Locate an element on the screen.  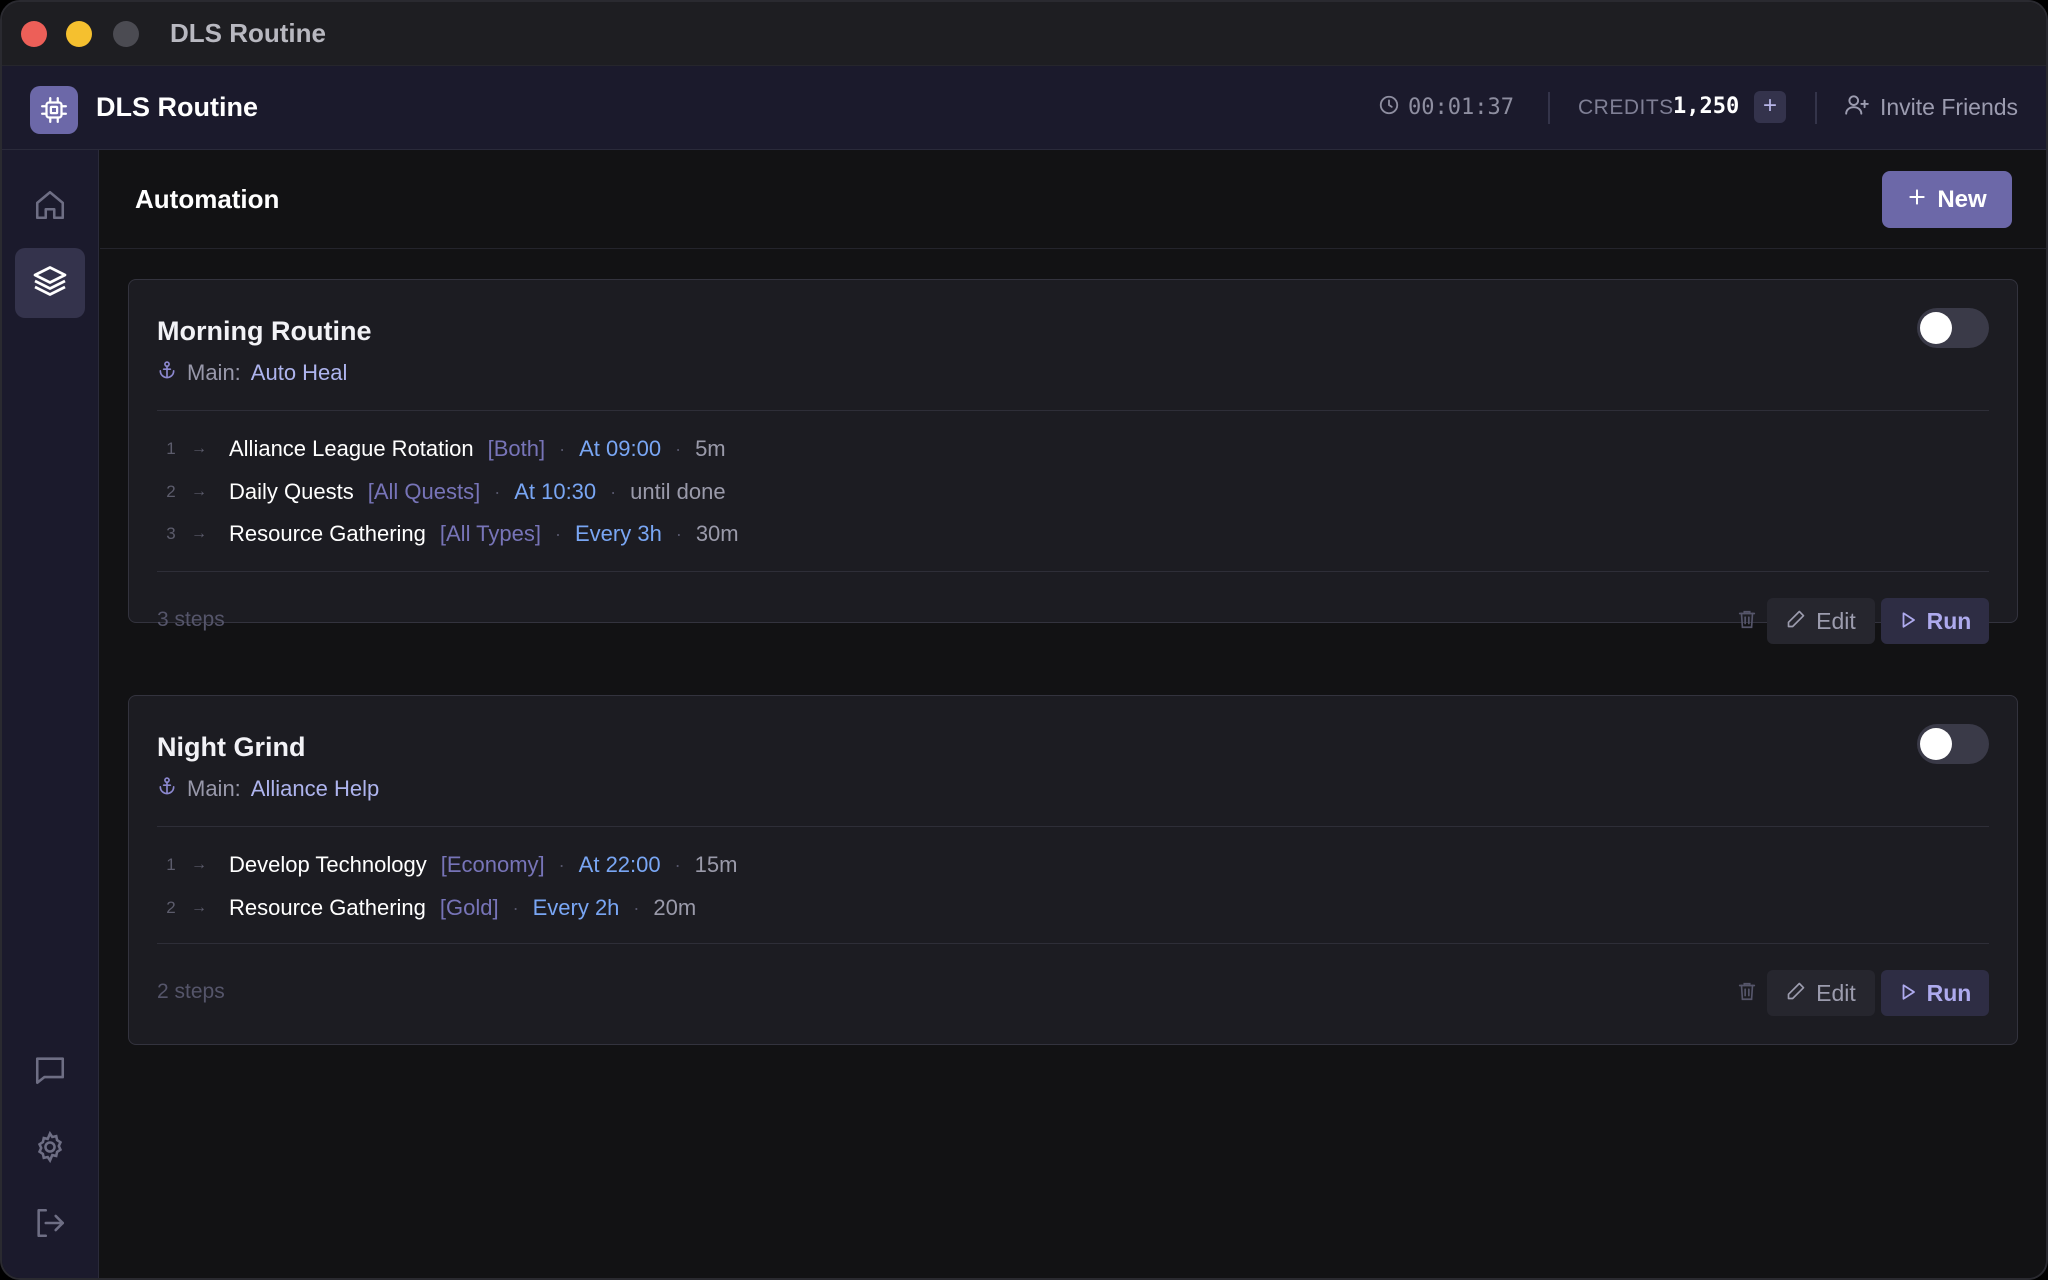
new-routine-button: New is located at coordinates (1947, 199).